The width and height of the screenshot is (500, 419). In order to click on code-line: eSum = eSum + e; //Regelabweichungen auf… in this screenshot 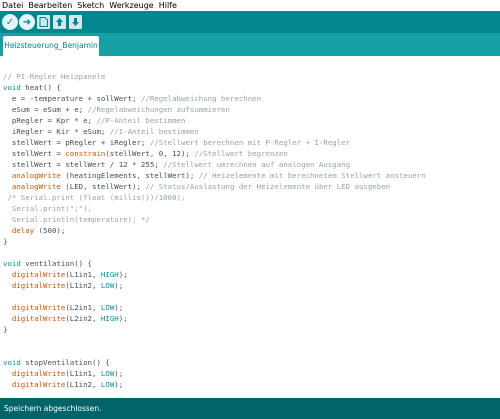, I will do `click(116, 109)`.